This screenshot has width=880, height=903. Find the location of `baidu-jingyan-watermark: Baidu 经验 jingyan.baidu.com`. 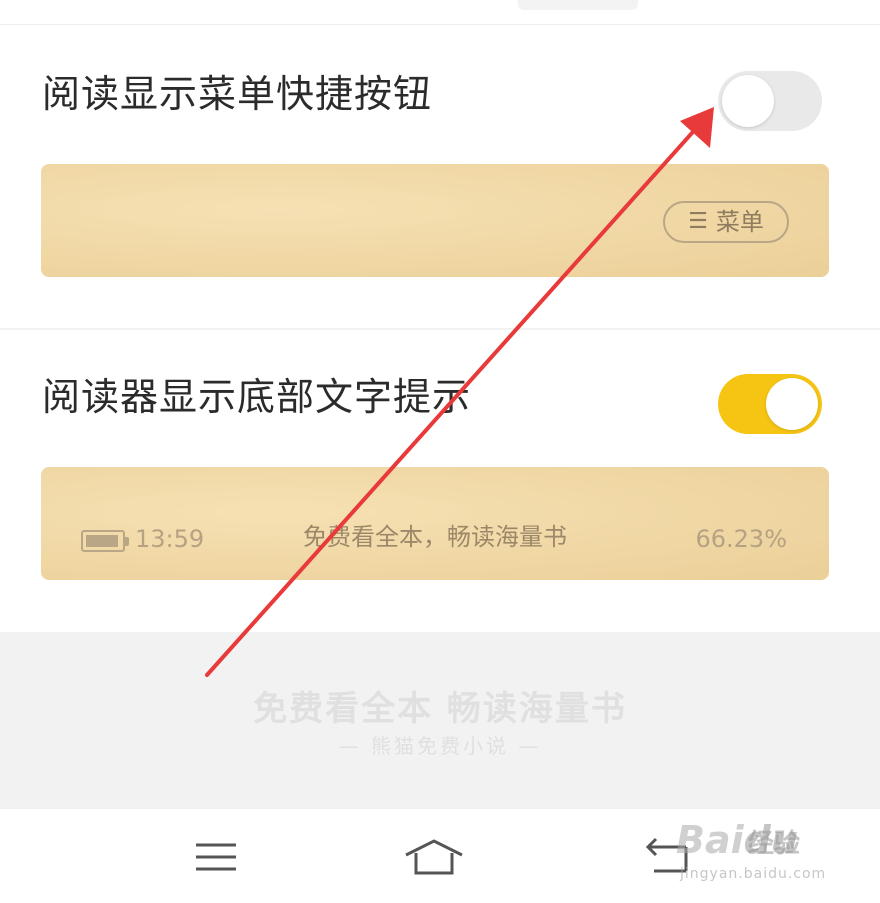

baidu-jingyan-watermark: Baidu 经验 jingyan.baidu.com is located at coordinates (776, 852).